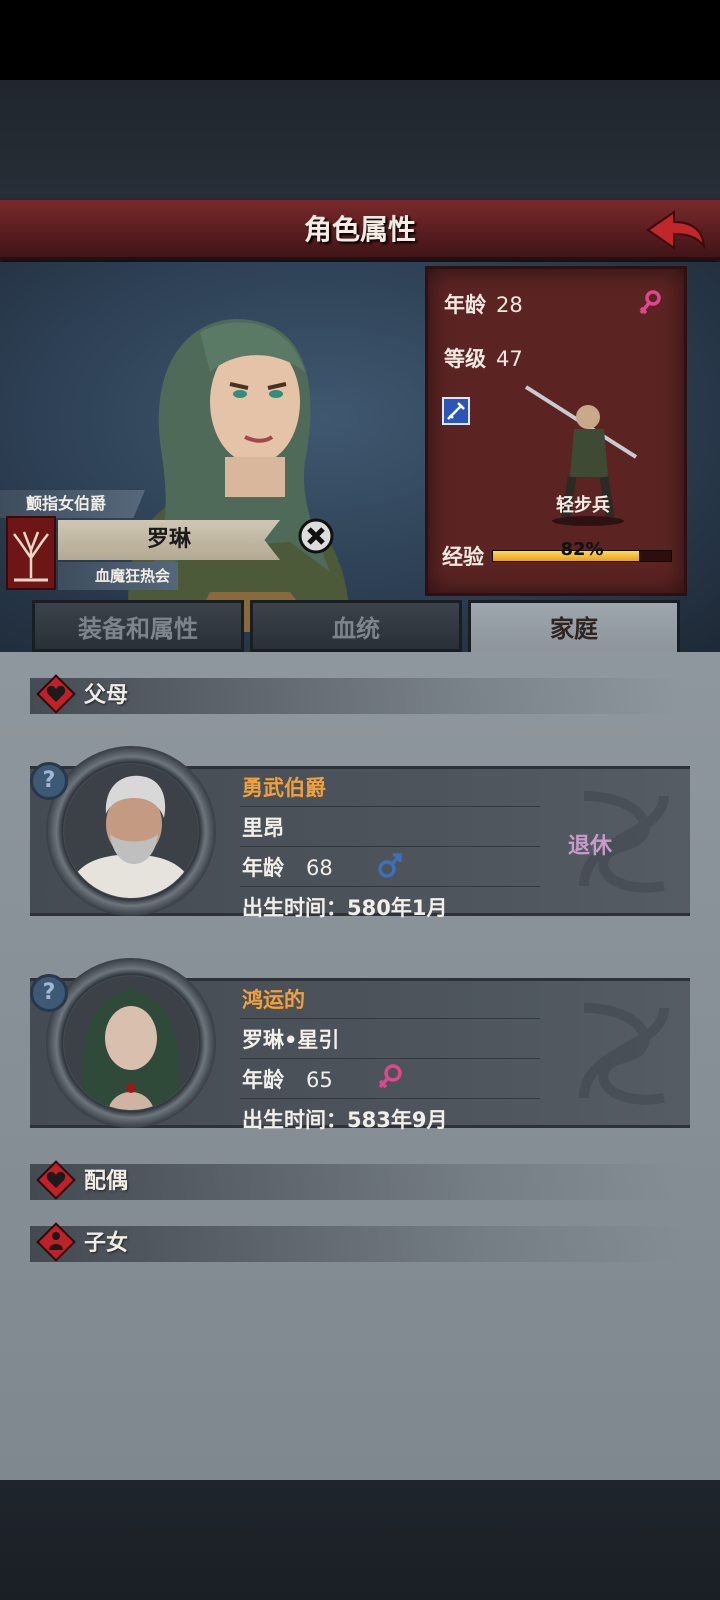  Describe the element at coordinates (356, 626) in the screenshot. I see `tab-bloodline: 血统` at that location.